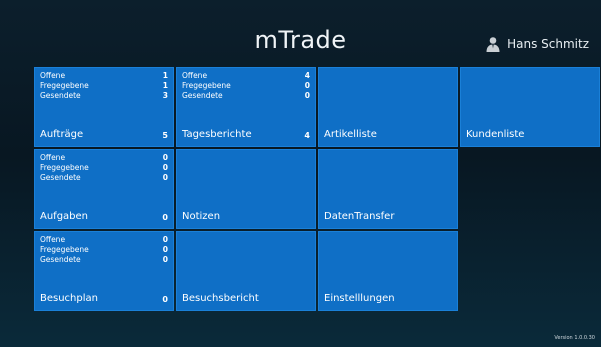 The height and width of the screenshot is (347, 601). I want to click on tile-artikelliste: Artikelliste, so click(388, 107).